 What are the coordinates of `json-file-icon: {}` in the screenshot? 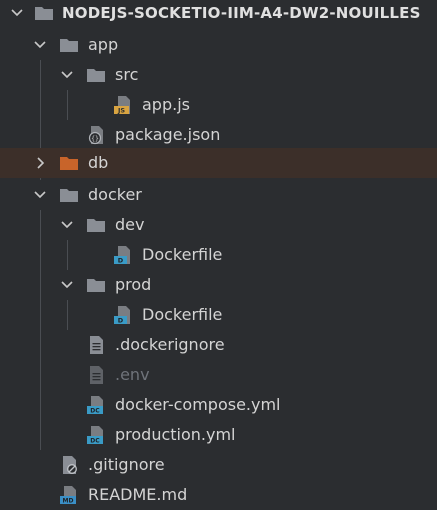 It's located at (95, 135).